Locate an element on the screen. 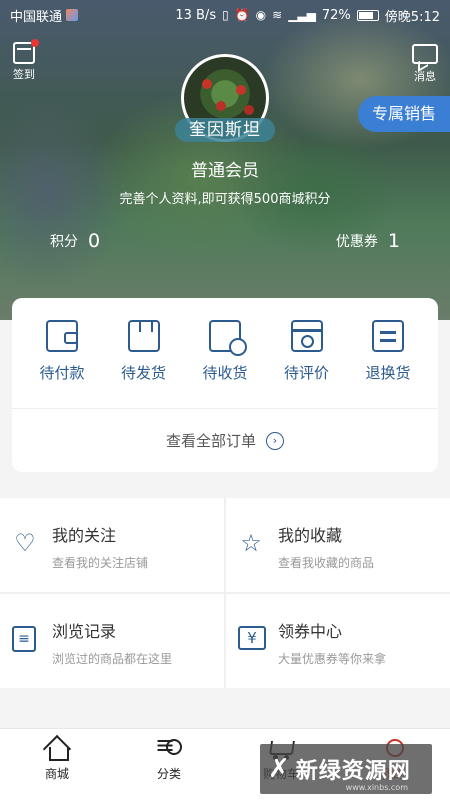 This screenshot has height=800, width=450. signin-button: 签到 is located at coordinates (24, 60).